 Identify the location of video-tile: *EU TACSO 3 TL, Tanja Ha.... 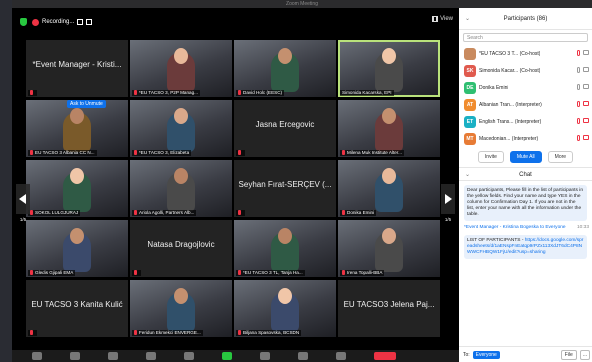
(285, 248).